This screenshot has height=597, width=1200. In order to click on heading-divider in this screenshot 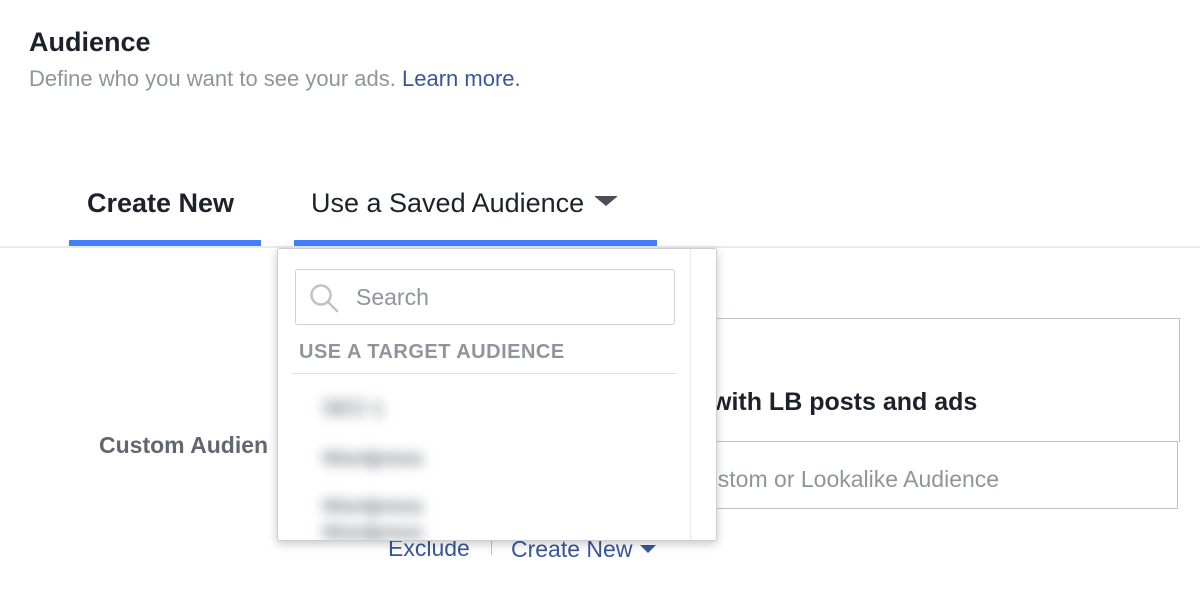, I will do `click(484, 373)`.